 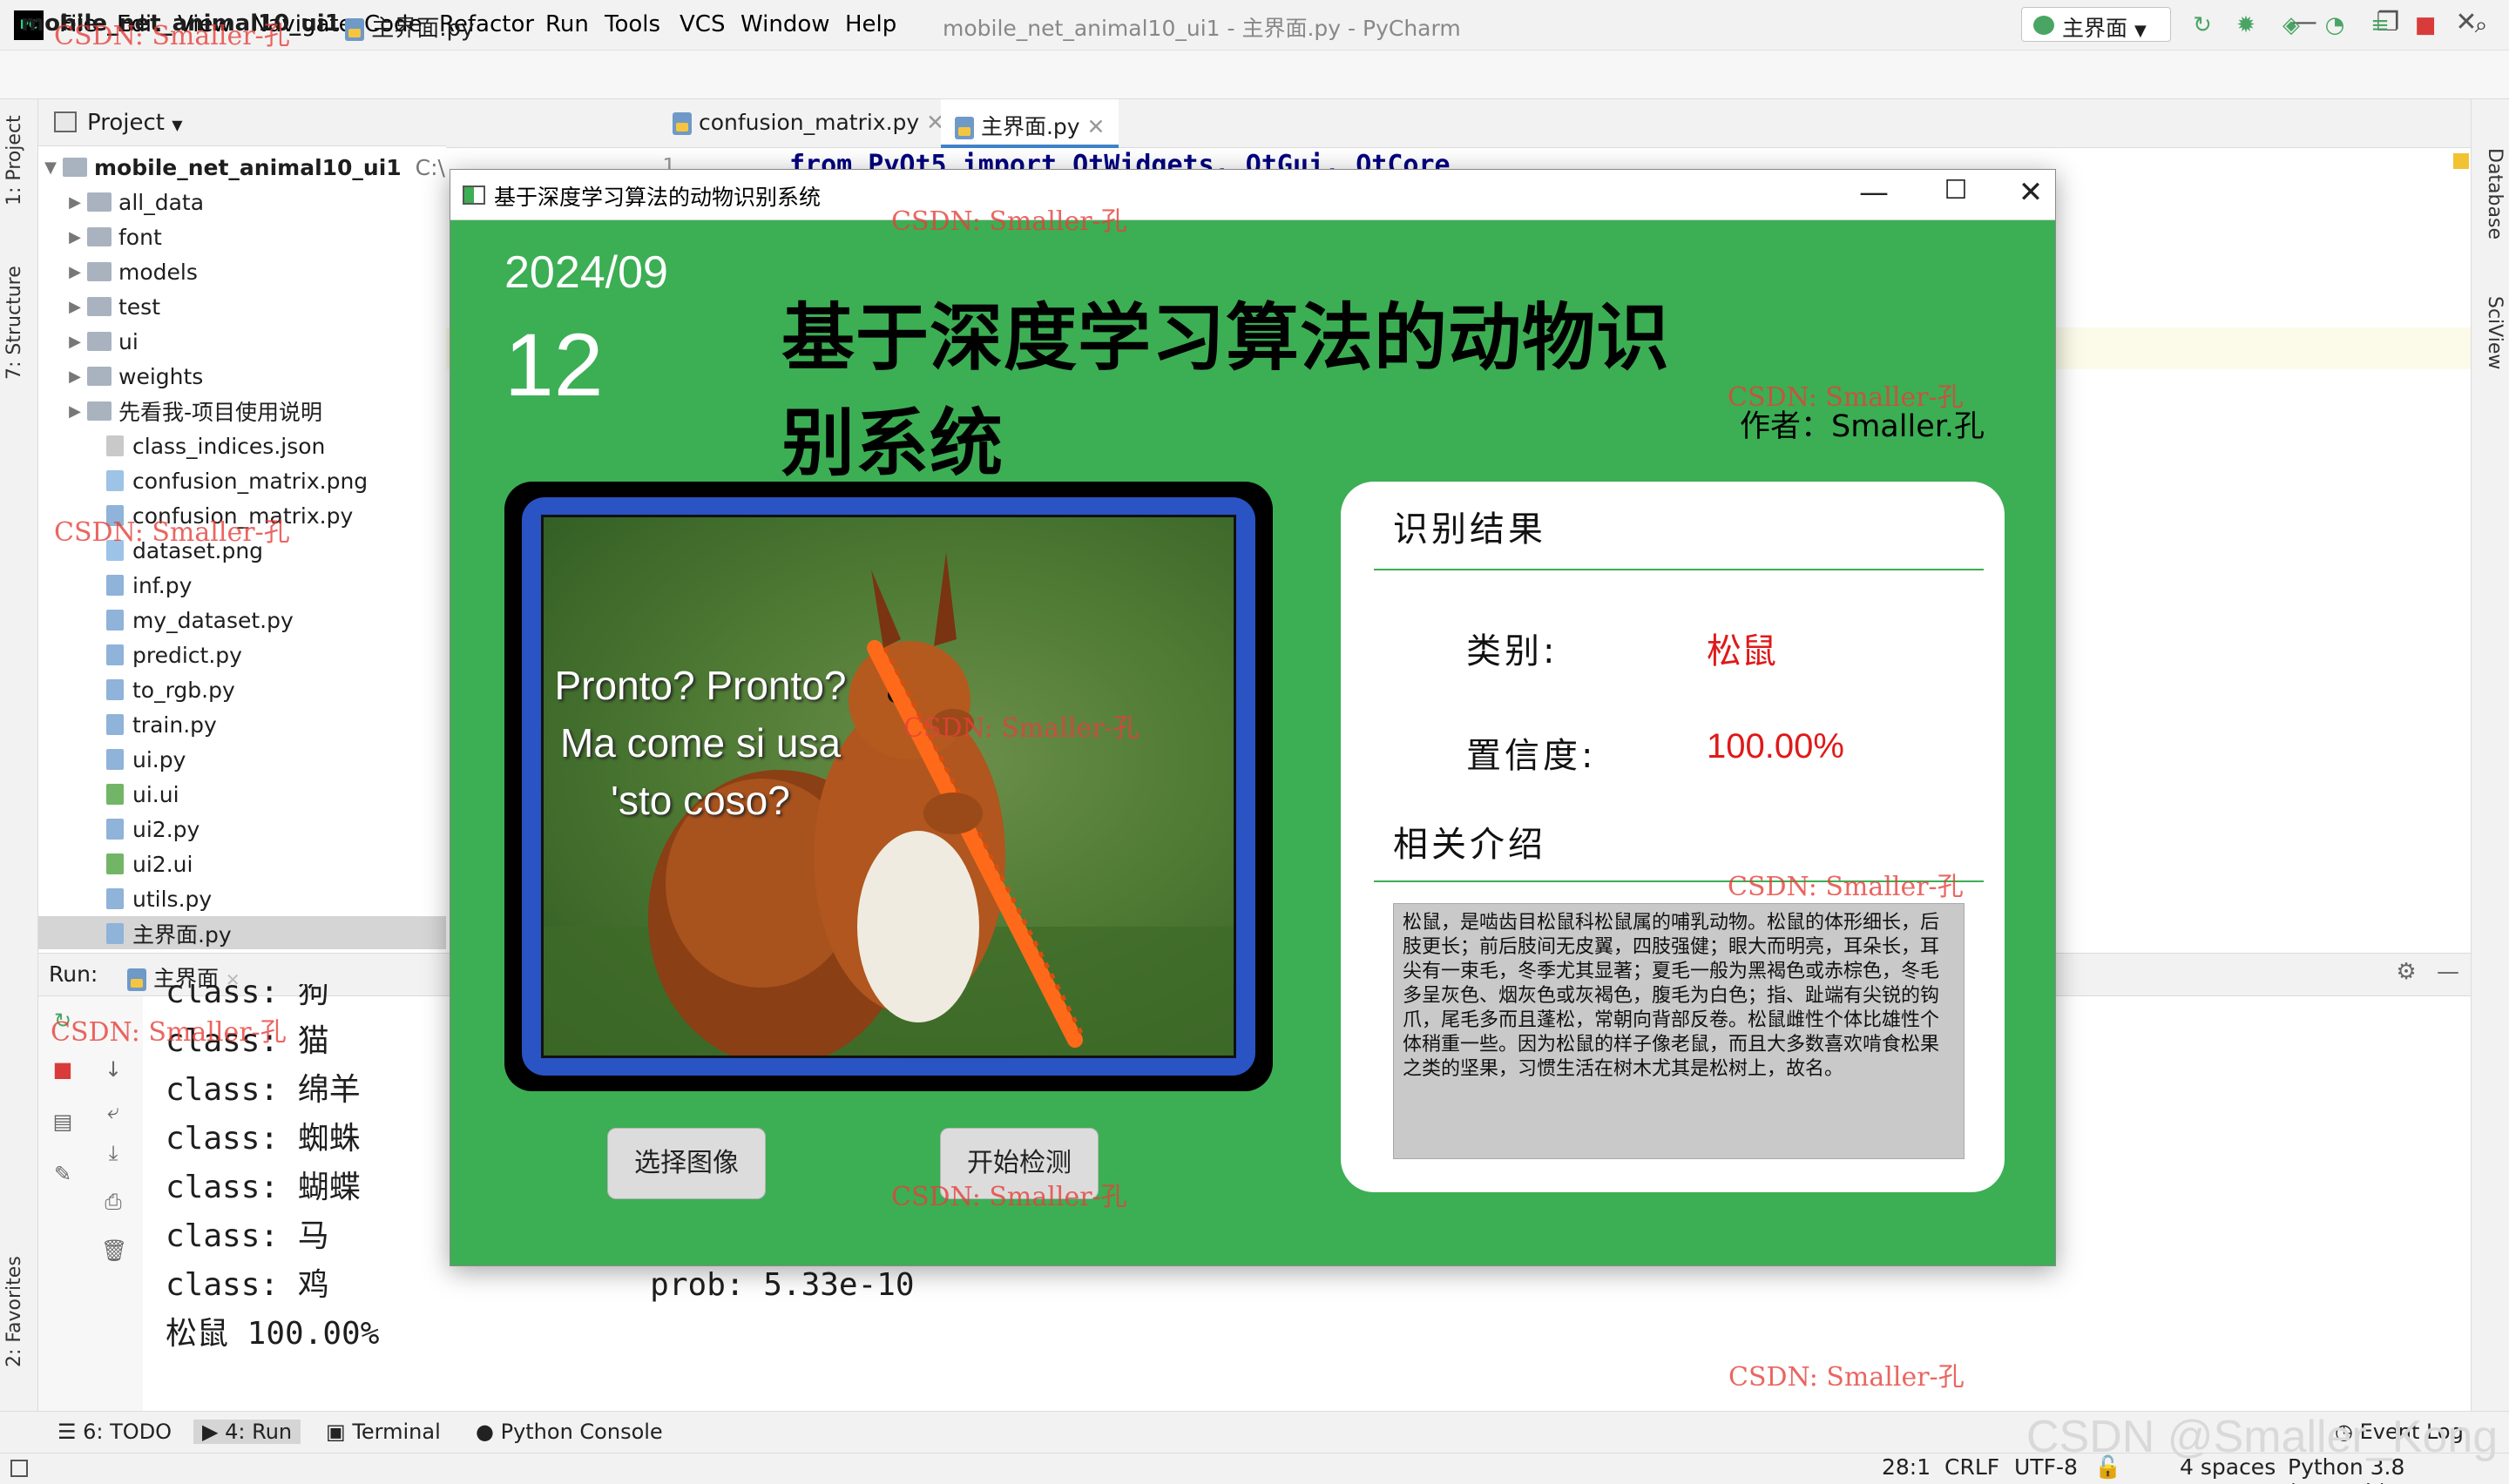 I want to click on coverage-icon: ◈, so click(x=2291, y=25).